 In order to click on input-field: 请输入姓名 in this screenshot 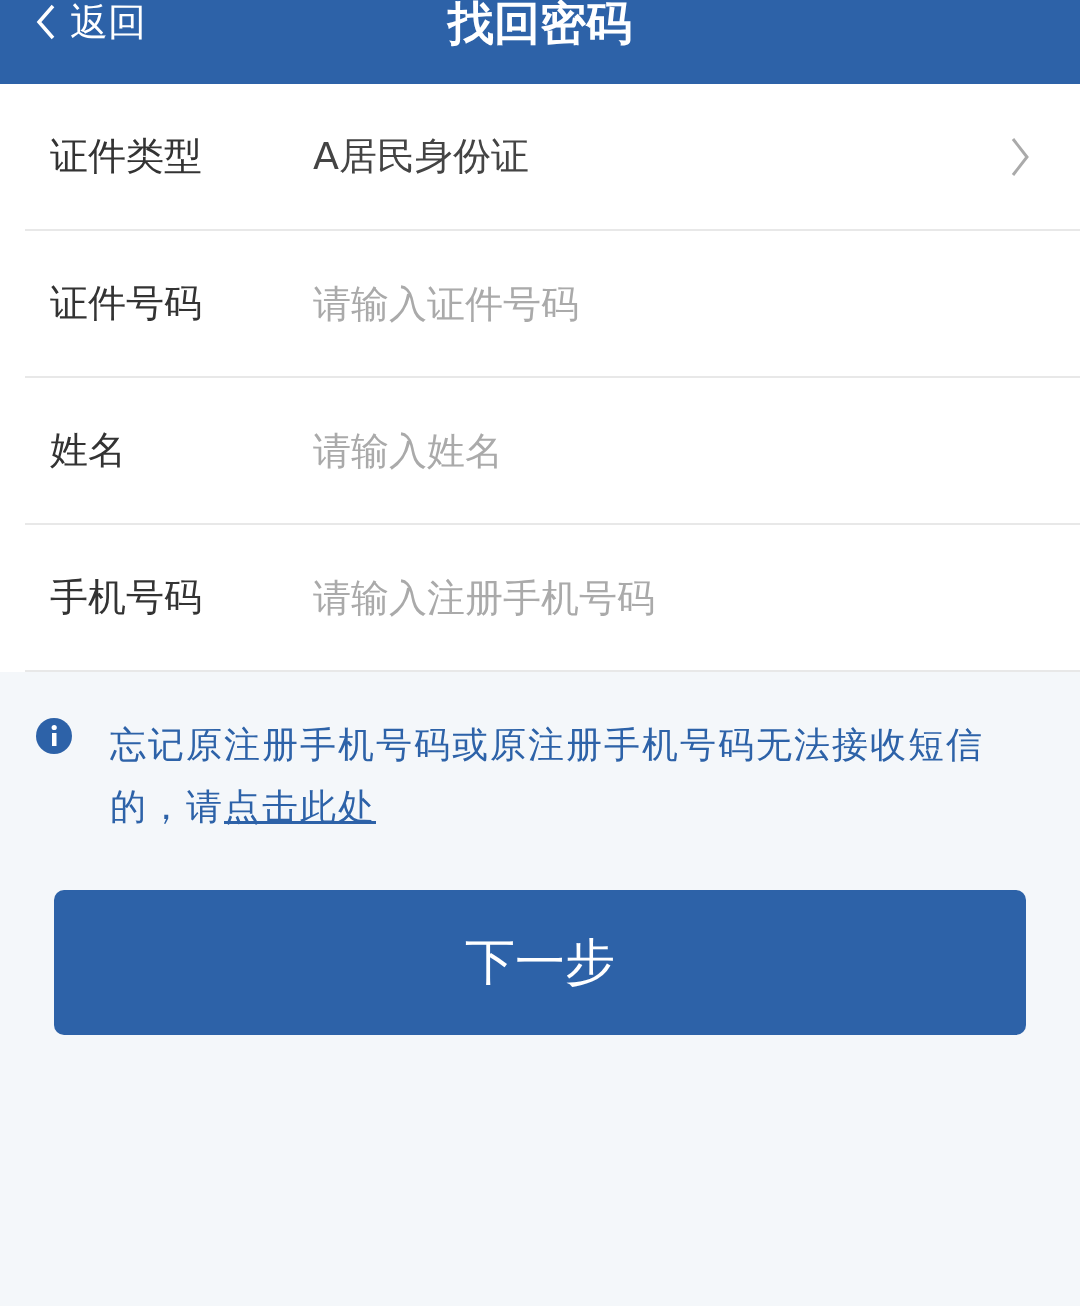, I will do `click(671, 450)`.